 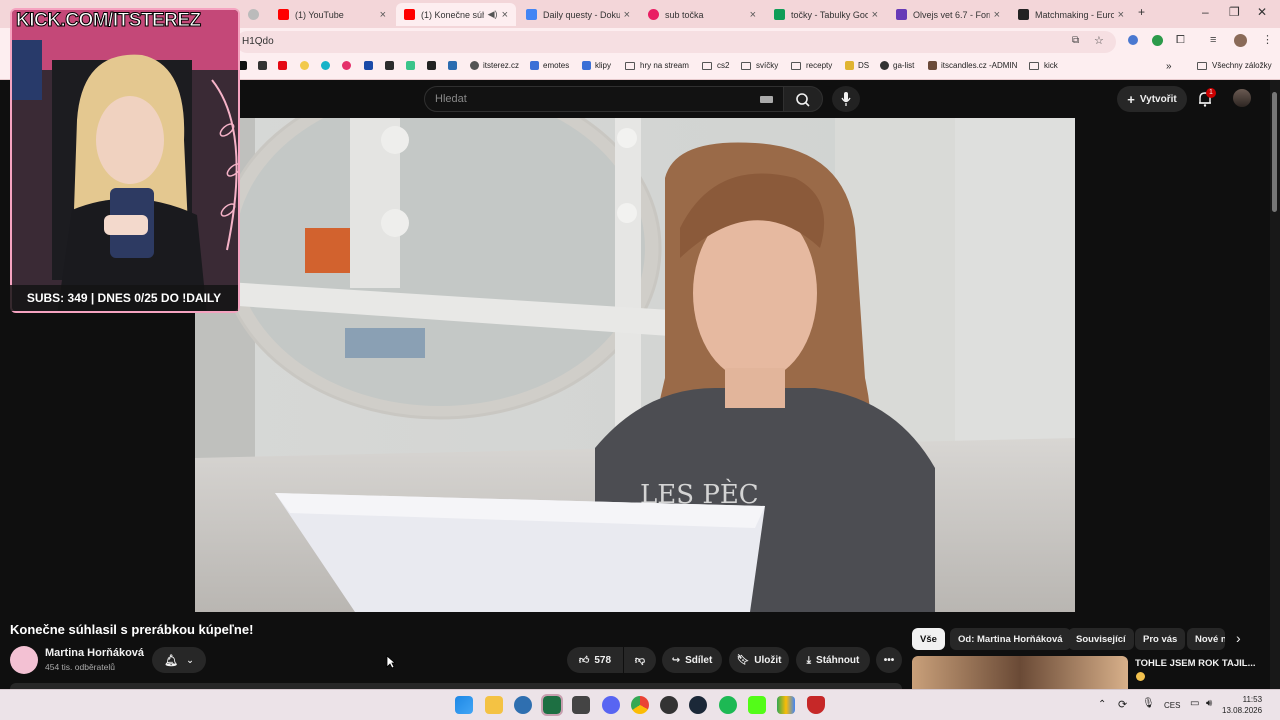 What do you see at coordinates (1099, 40) in the screenshot?
I see `bookmark-star-icon: ☆` at bounding box center [1099, 40].